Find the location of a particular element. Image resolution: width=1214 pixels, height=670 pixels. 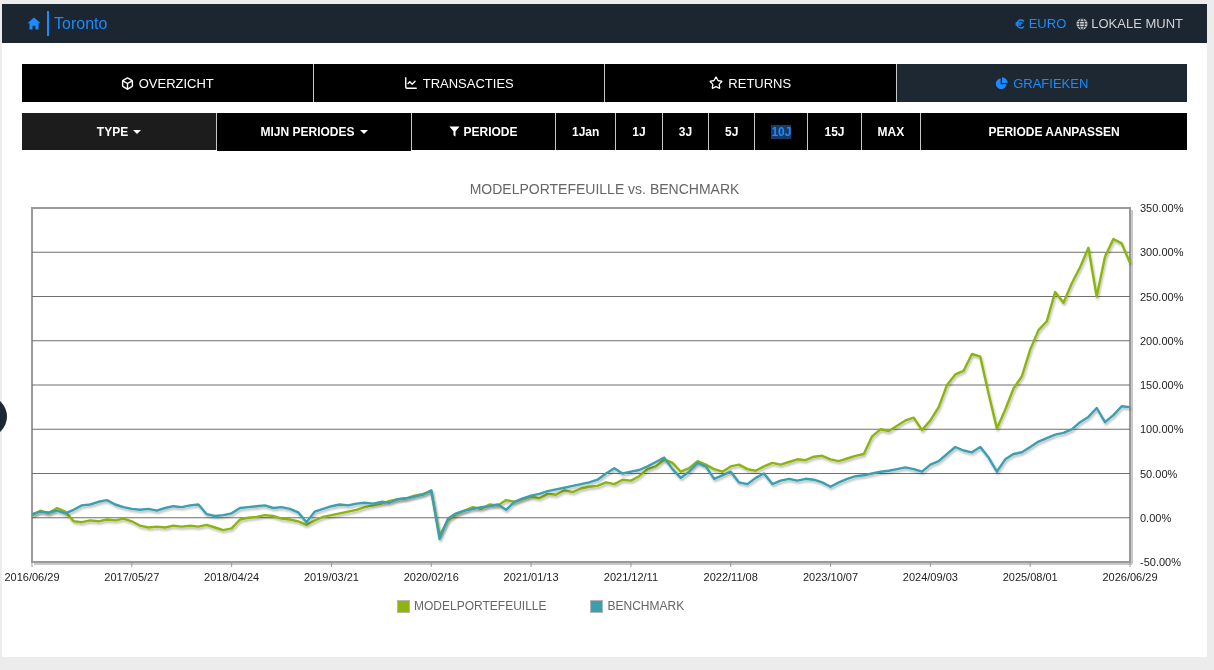

y-axis-label: 0.00% is located at coordinates (1156, 517).